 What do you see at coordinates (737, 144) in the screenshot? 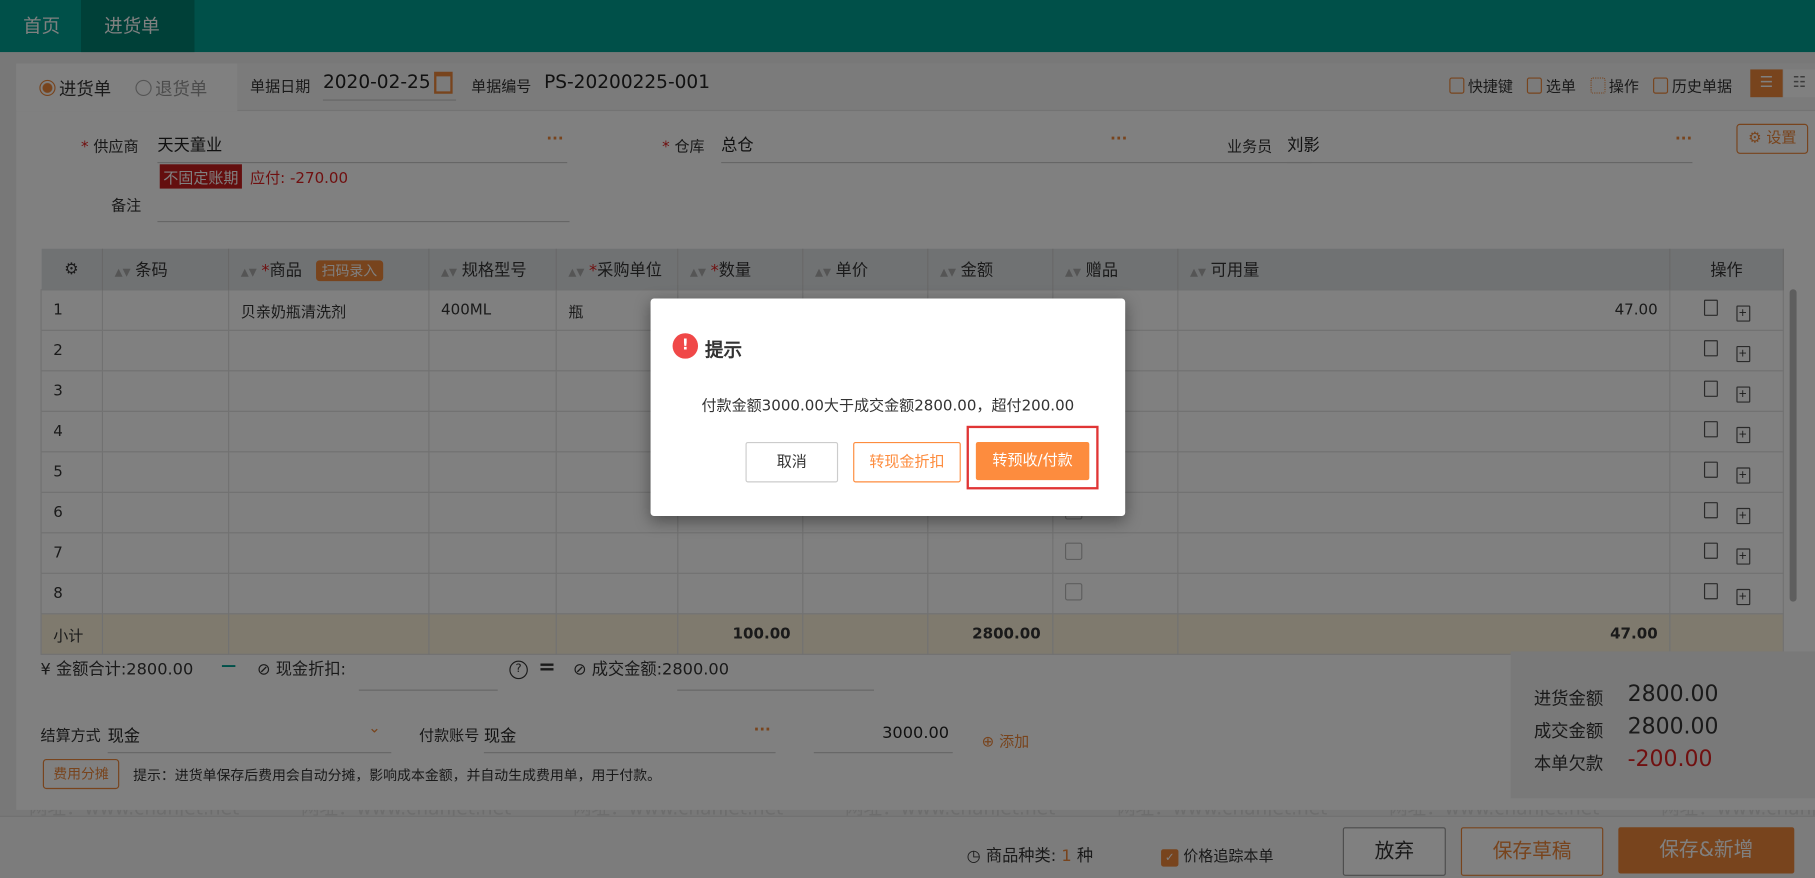
I see `warehouse-input: 总仓` at bounding box center [737, 144].